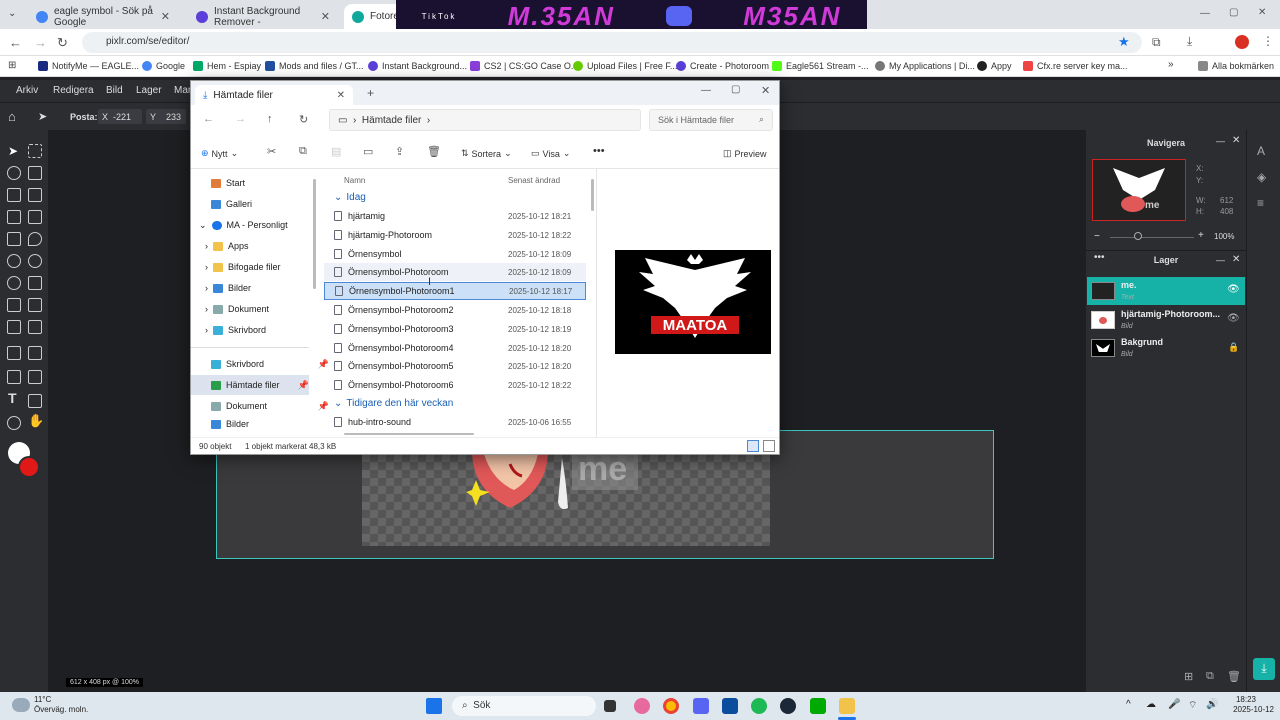 This screenshot has height=720, width=1280. What do you see at coordinates (1236, 66) in the screenshot?
I see `all-bookmarks: Alla bokmärken` at bounding box center [1236, 66].